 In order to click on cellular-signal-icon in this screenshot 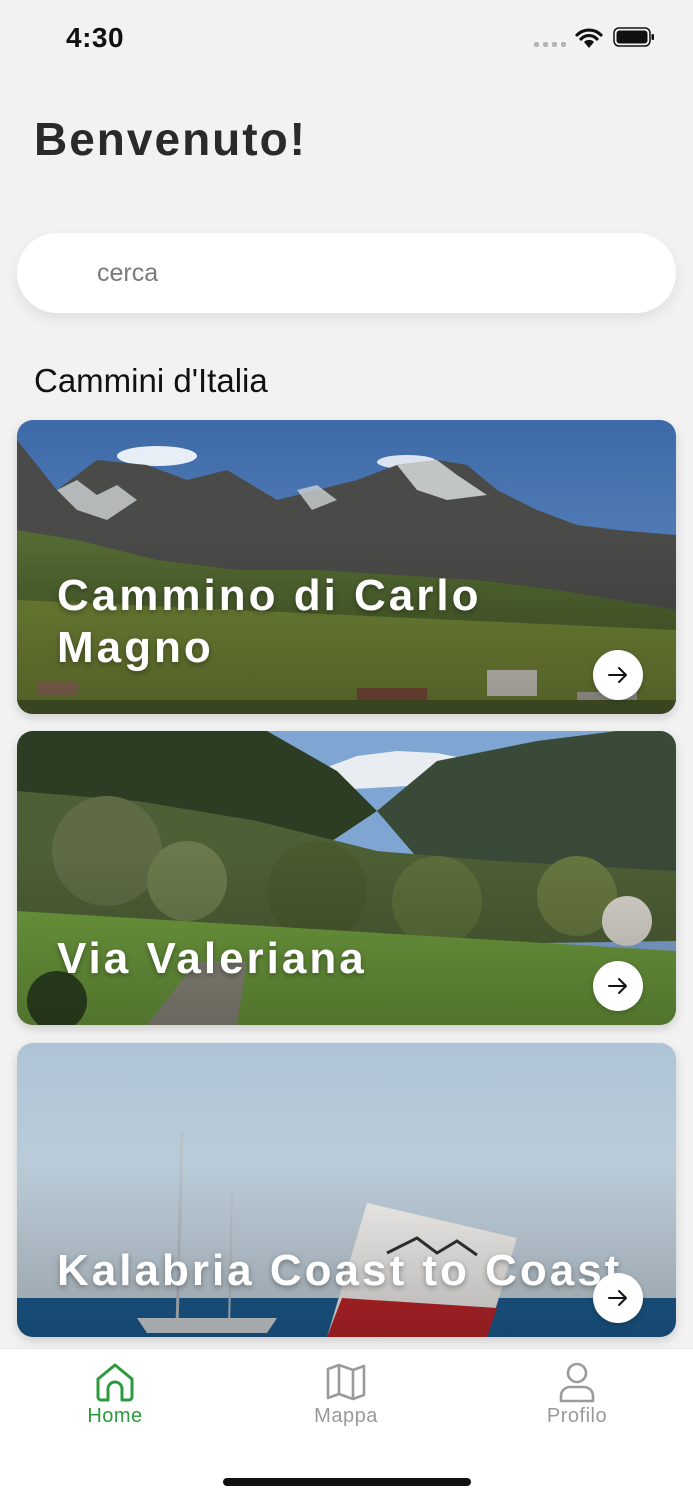, I will do `click(550, 44)`.